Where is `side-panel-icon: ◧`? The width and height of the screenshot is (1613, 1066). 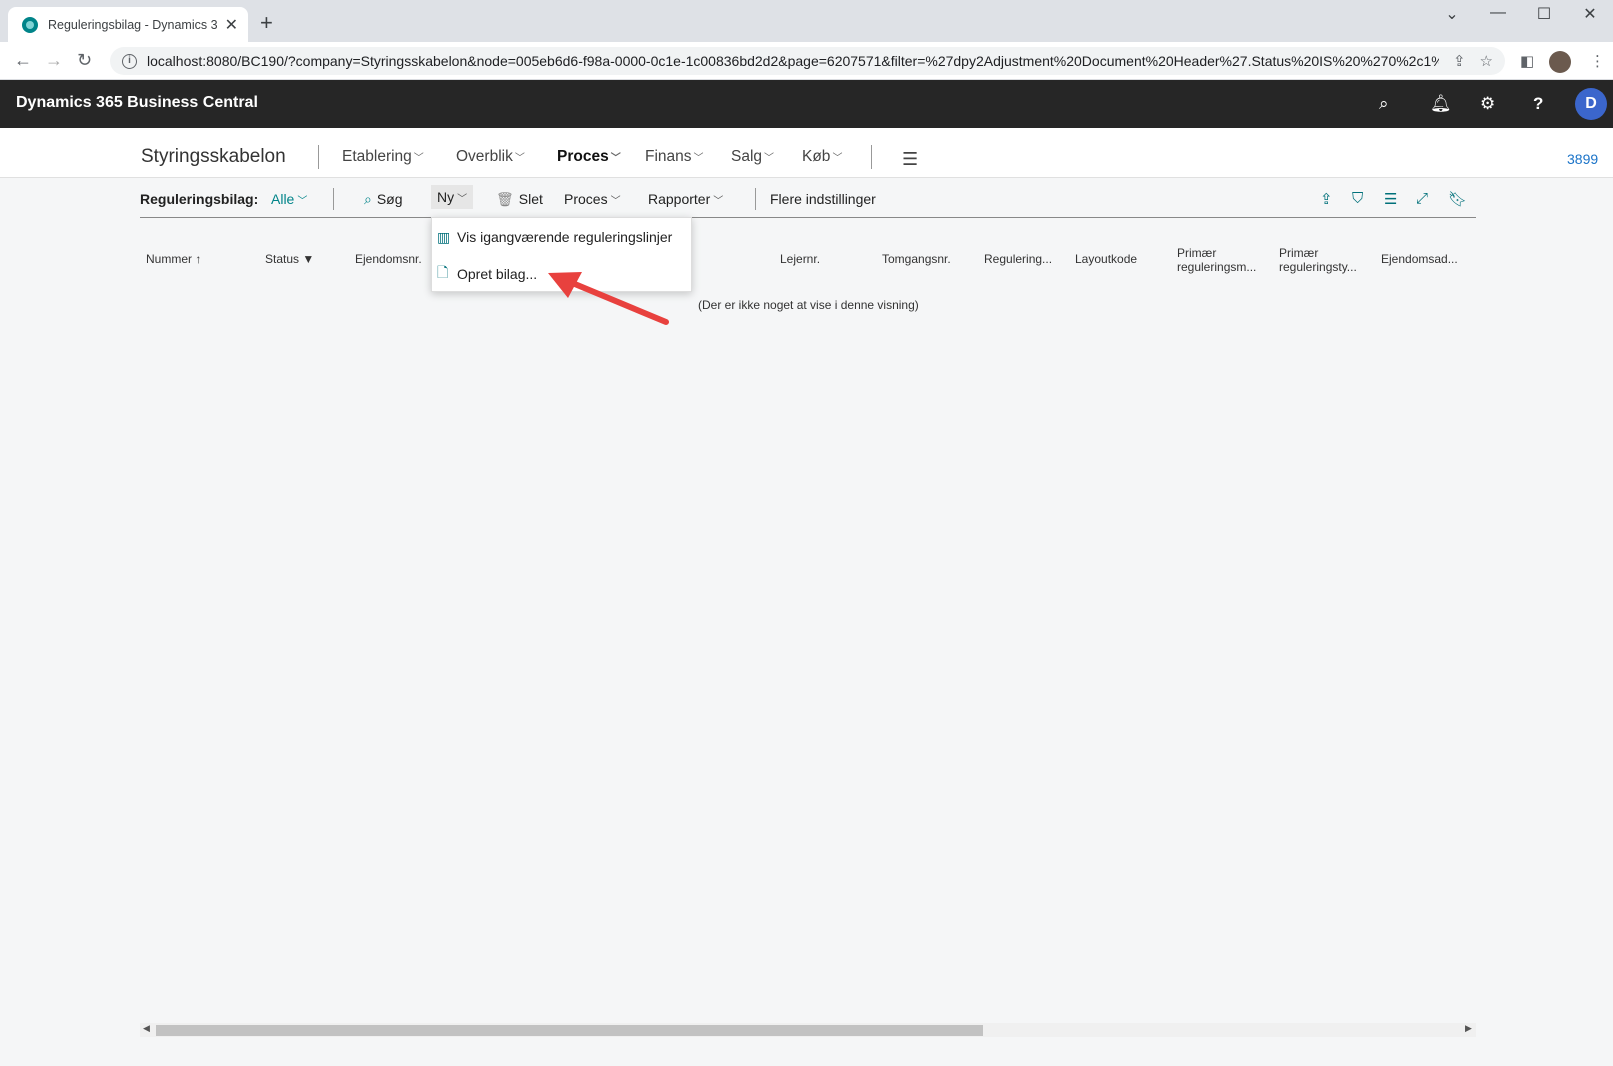
side-panel-icon: ◧ is located at coordinates (1527, 61).